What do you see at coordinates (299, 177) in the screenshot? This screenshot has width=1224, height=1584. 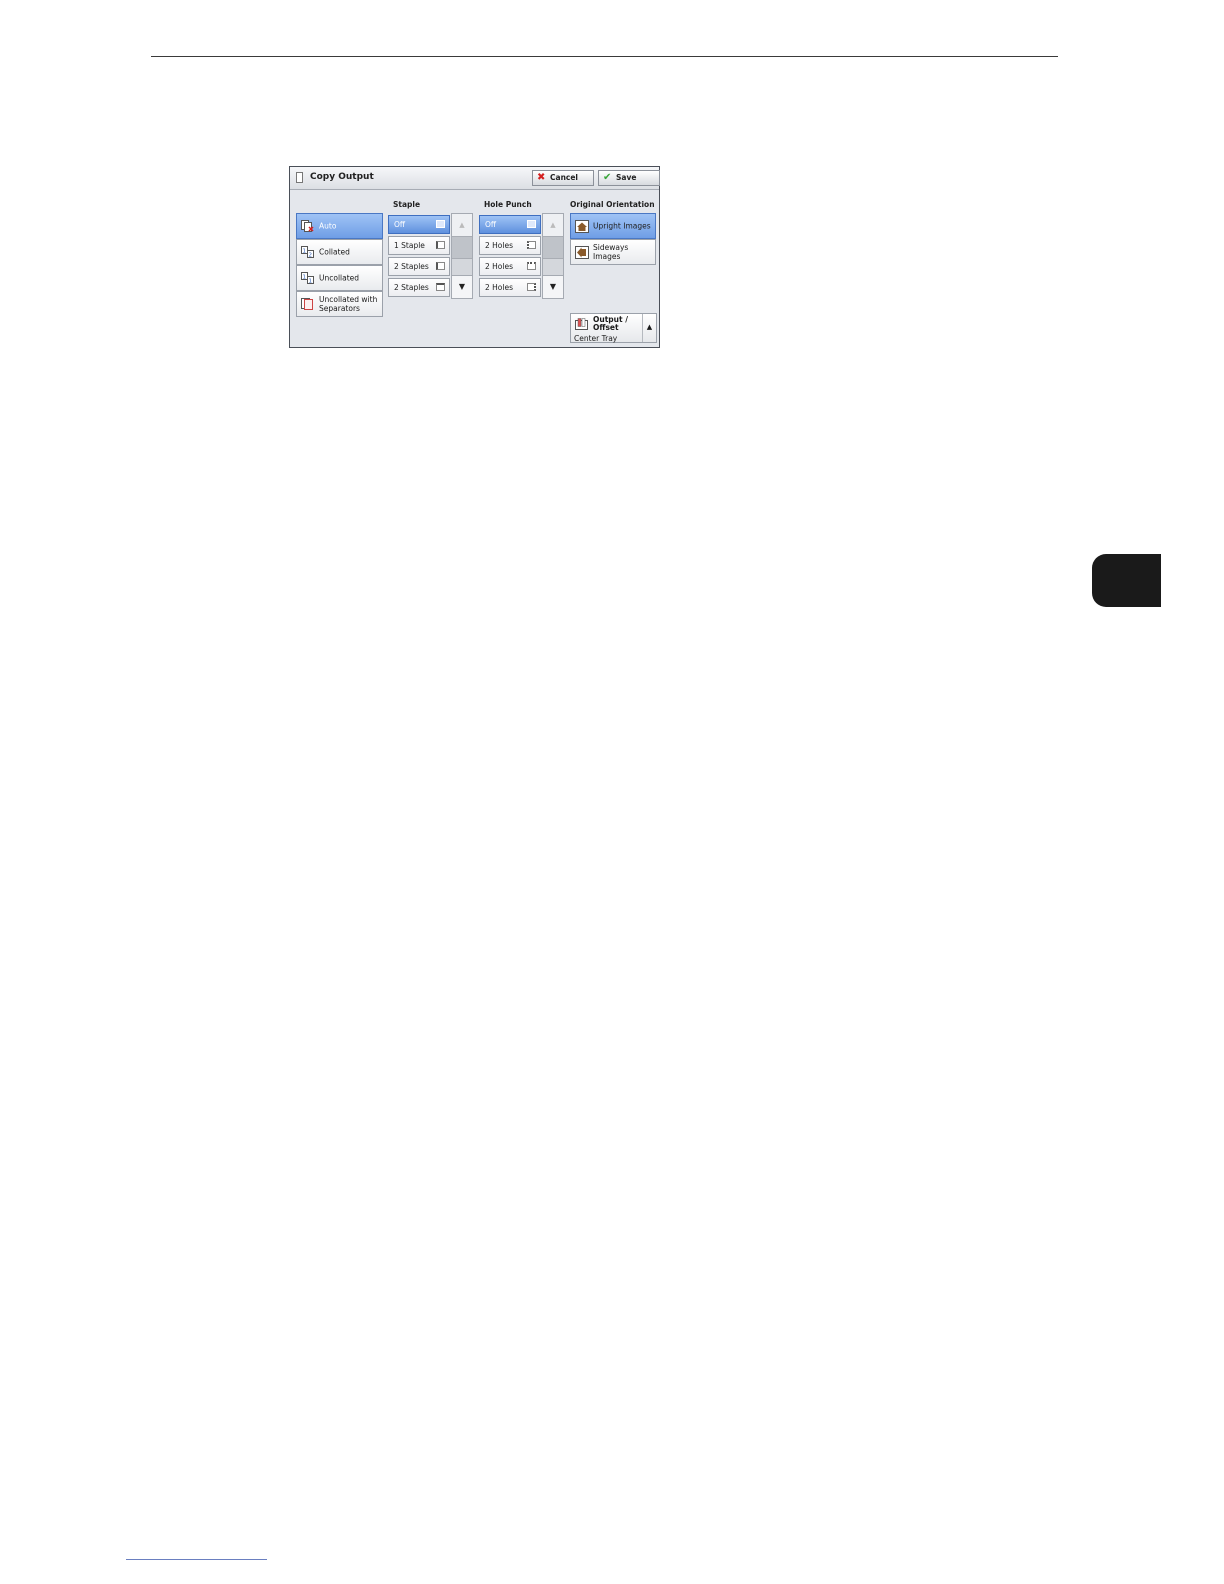 I see `document-icon` at bounding box center [299, 177].